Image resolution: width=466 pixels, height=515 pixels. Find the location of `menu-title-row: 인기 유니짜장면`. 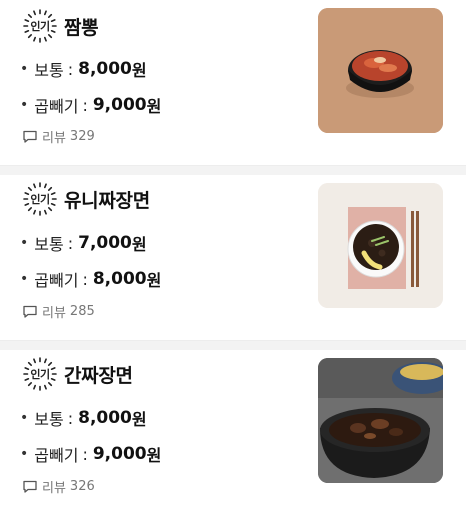

menu-title-row: 인기 유니짜장면 is located at coordinates (86, 199).